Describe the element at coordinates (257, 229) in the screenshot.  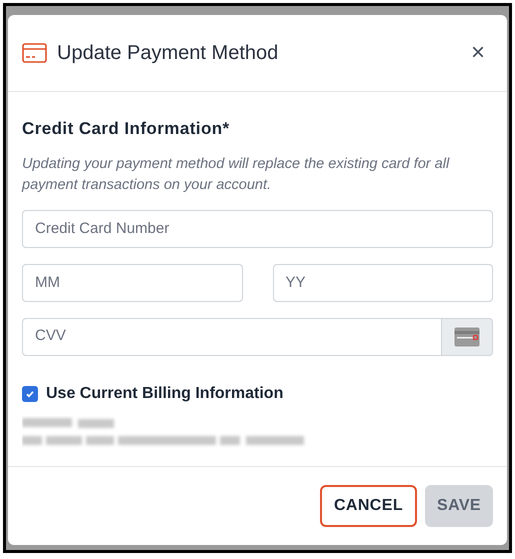
I see `card-number-field: Credit Card Number` at that location.